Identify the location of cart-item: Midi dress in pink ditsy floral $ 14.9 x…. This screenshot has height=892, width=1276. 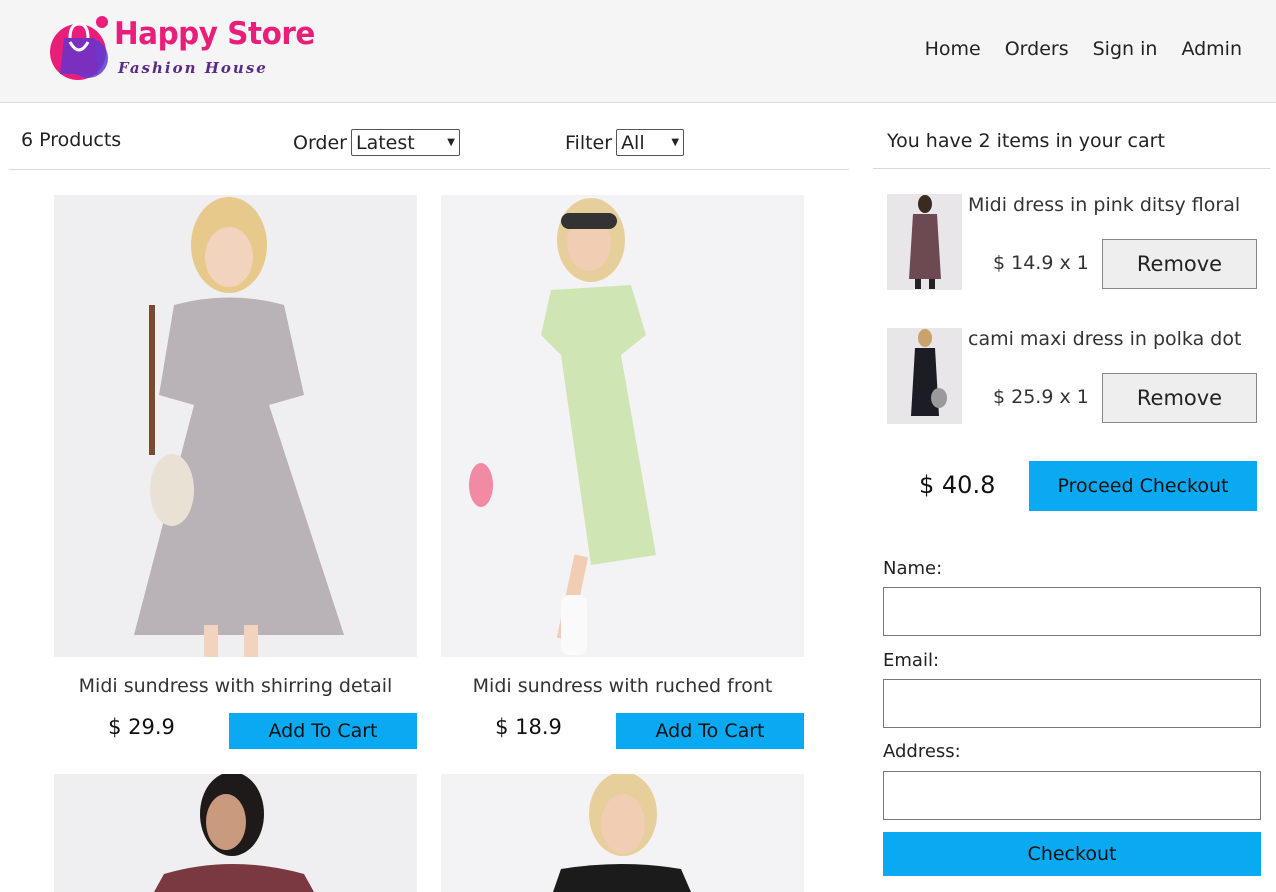
(1075, 242).